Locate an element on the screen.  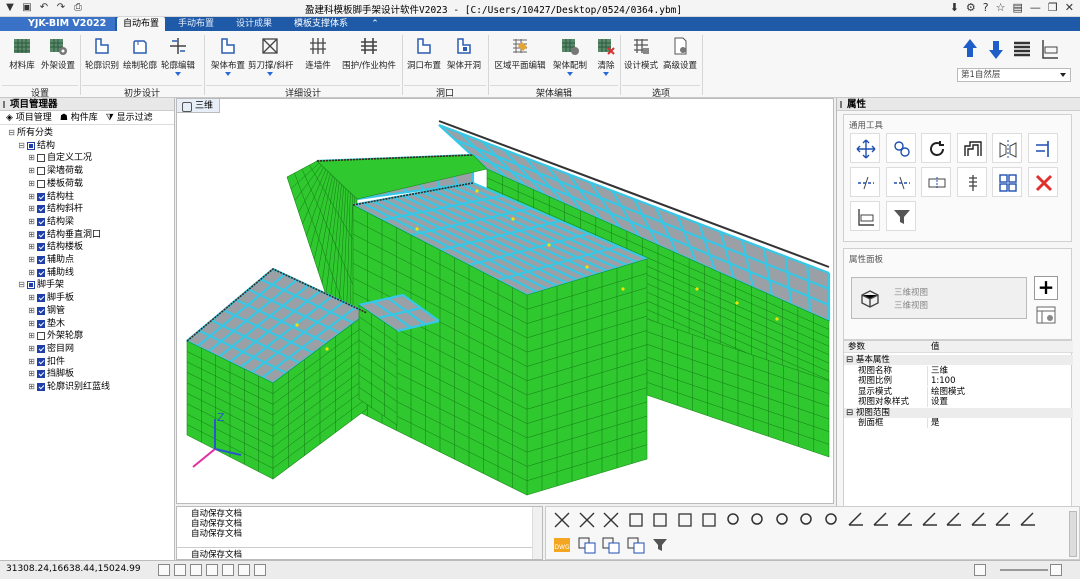
download-icon: ⬇ is located at coordinates (954, 7).